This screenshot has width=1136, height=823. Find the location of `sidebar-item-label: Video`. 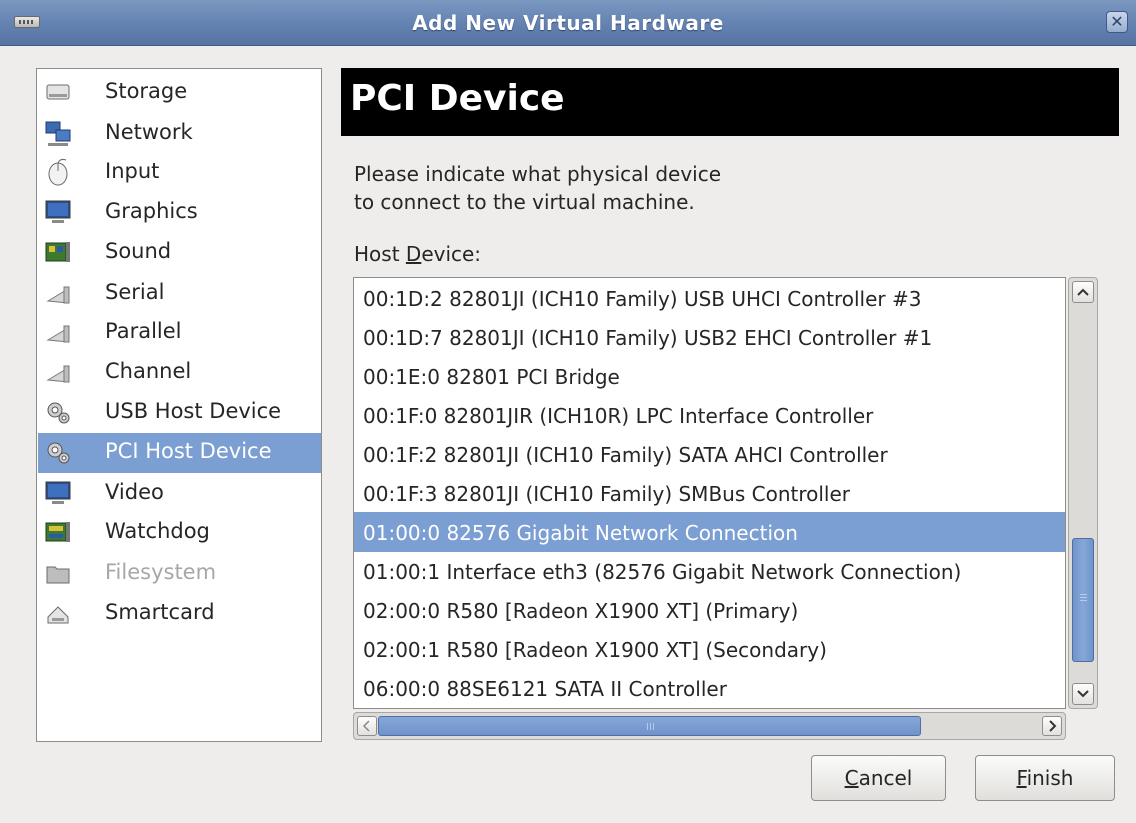

sidebar-item-label: Video is located at coordinates (134, 492).